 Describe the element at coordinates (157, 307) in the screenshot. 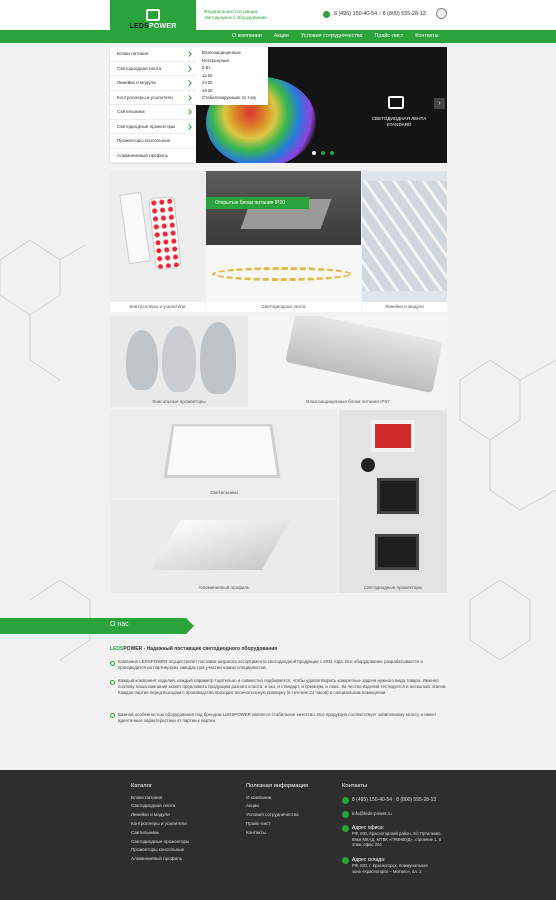

I see `tile-caption: Контроллеры и усилители` at that location.